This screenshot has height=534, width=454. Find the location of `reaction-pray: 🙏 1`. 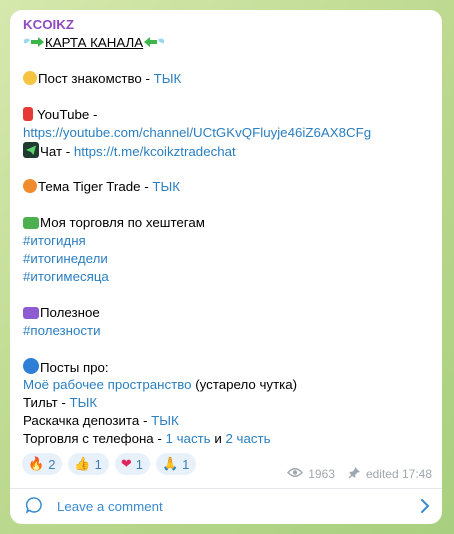

reaction-pray: 🙏 1 is located at coordinates (176, 464).